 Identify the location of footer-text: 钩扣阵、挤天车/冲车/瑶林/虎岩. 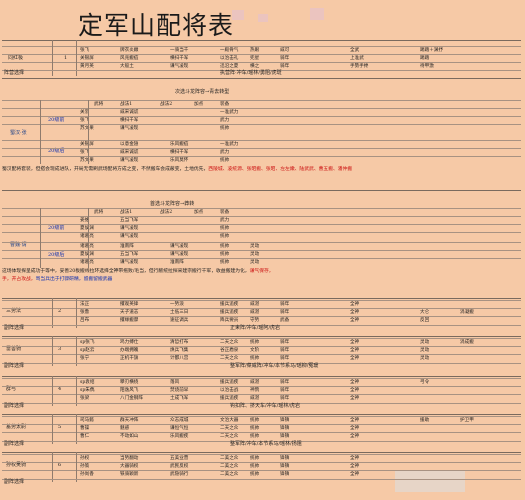
(265, 406).